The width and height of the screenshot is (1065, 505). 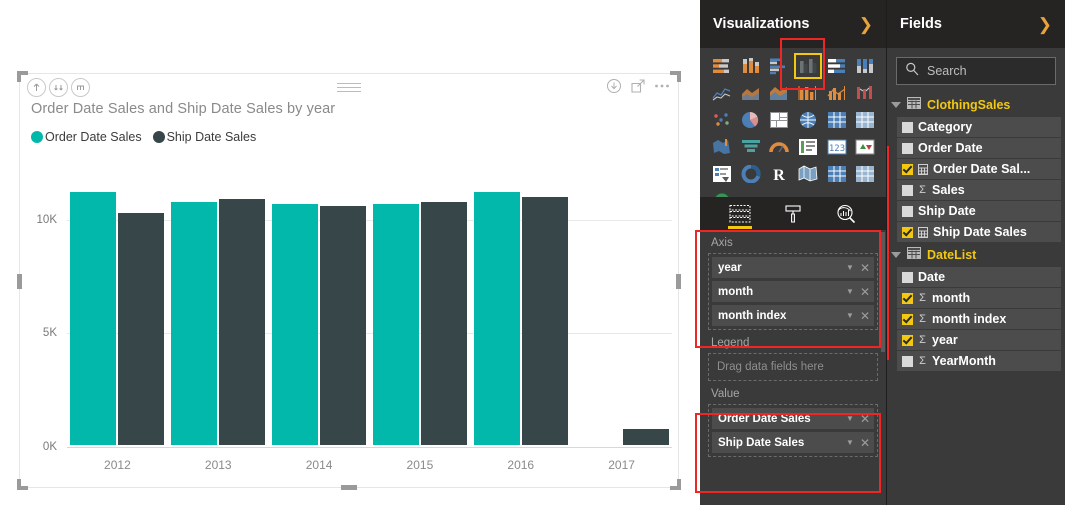 What do you see at coordinates (793, 367) in the screenshot?
I see `well-dropzone: Drag data fields here` at bounding box center [793, 367].